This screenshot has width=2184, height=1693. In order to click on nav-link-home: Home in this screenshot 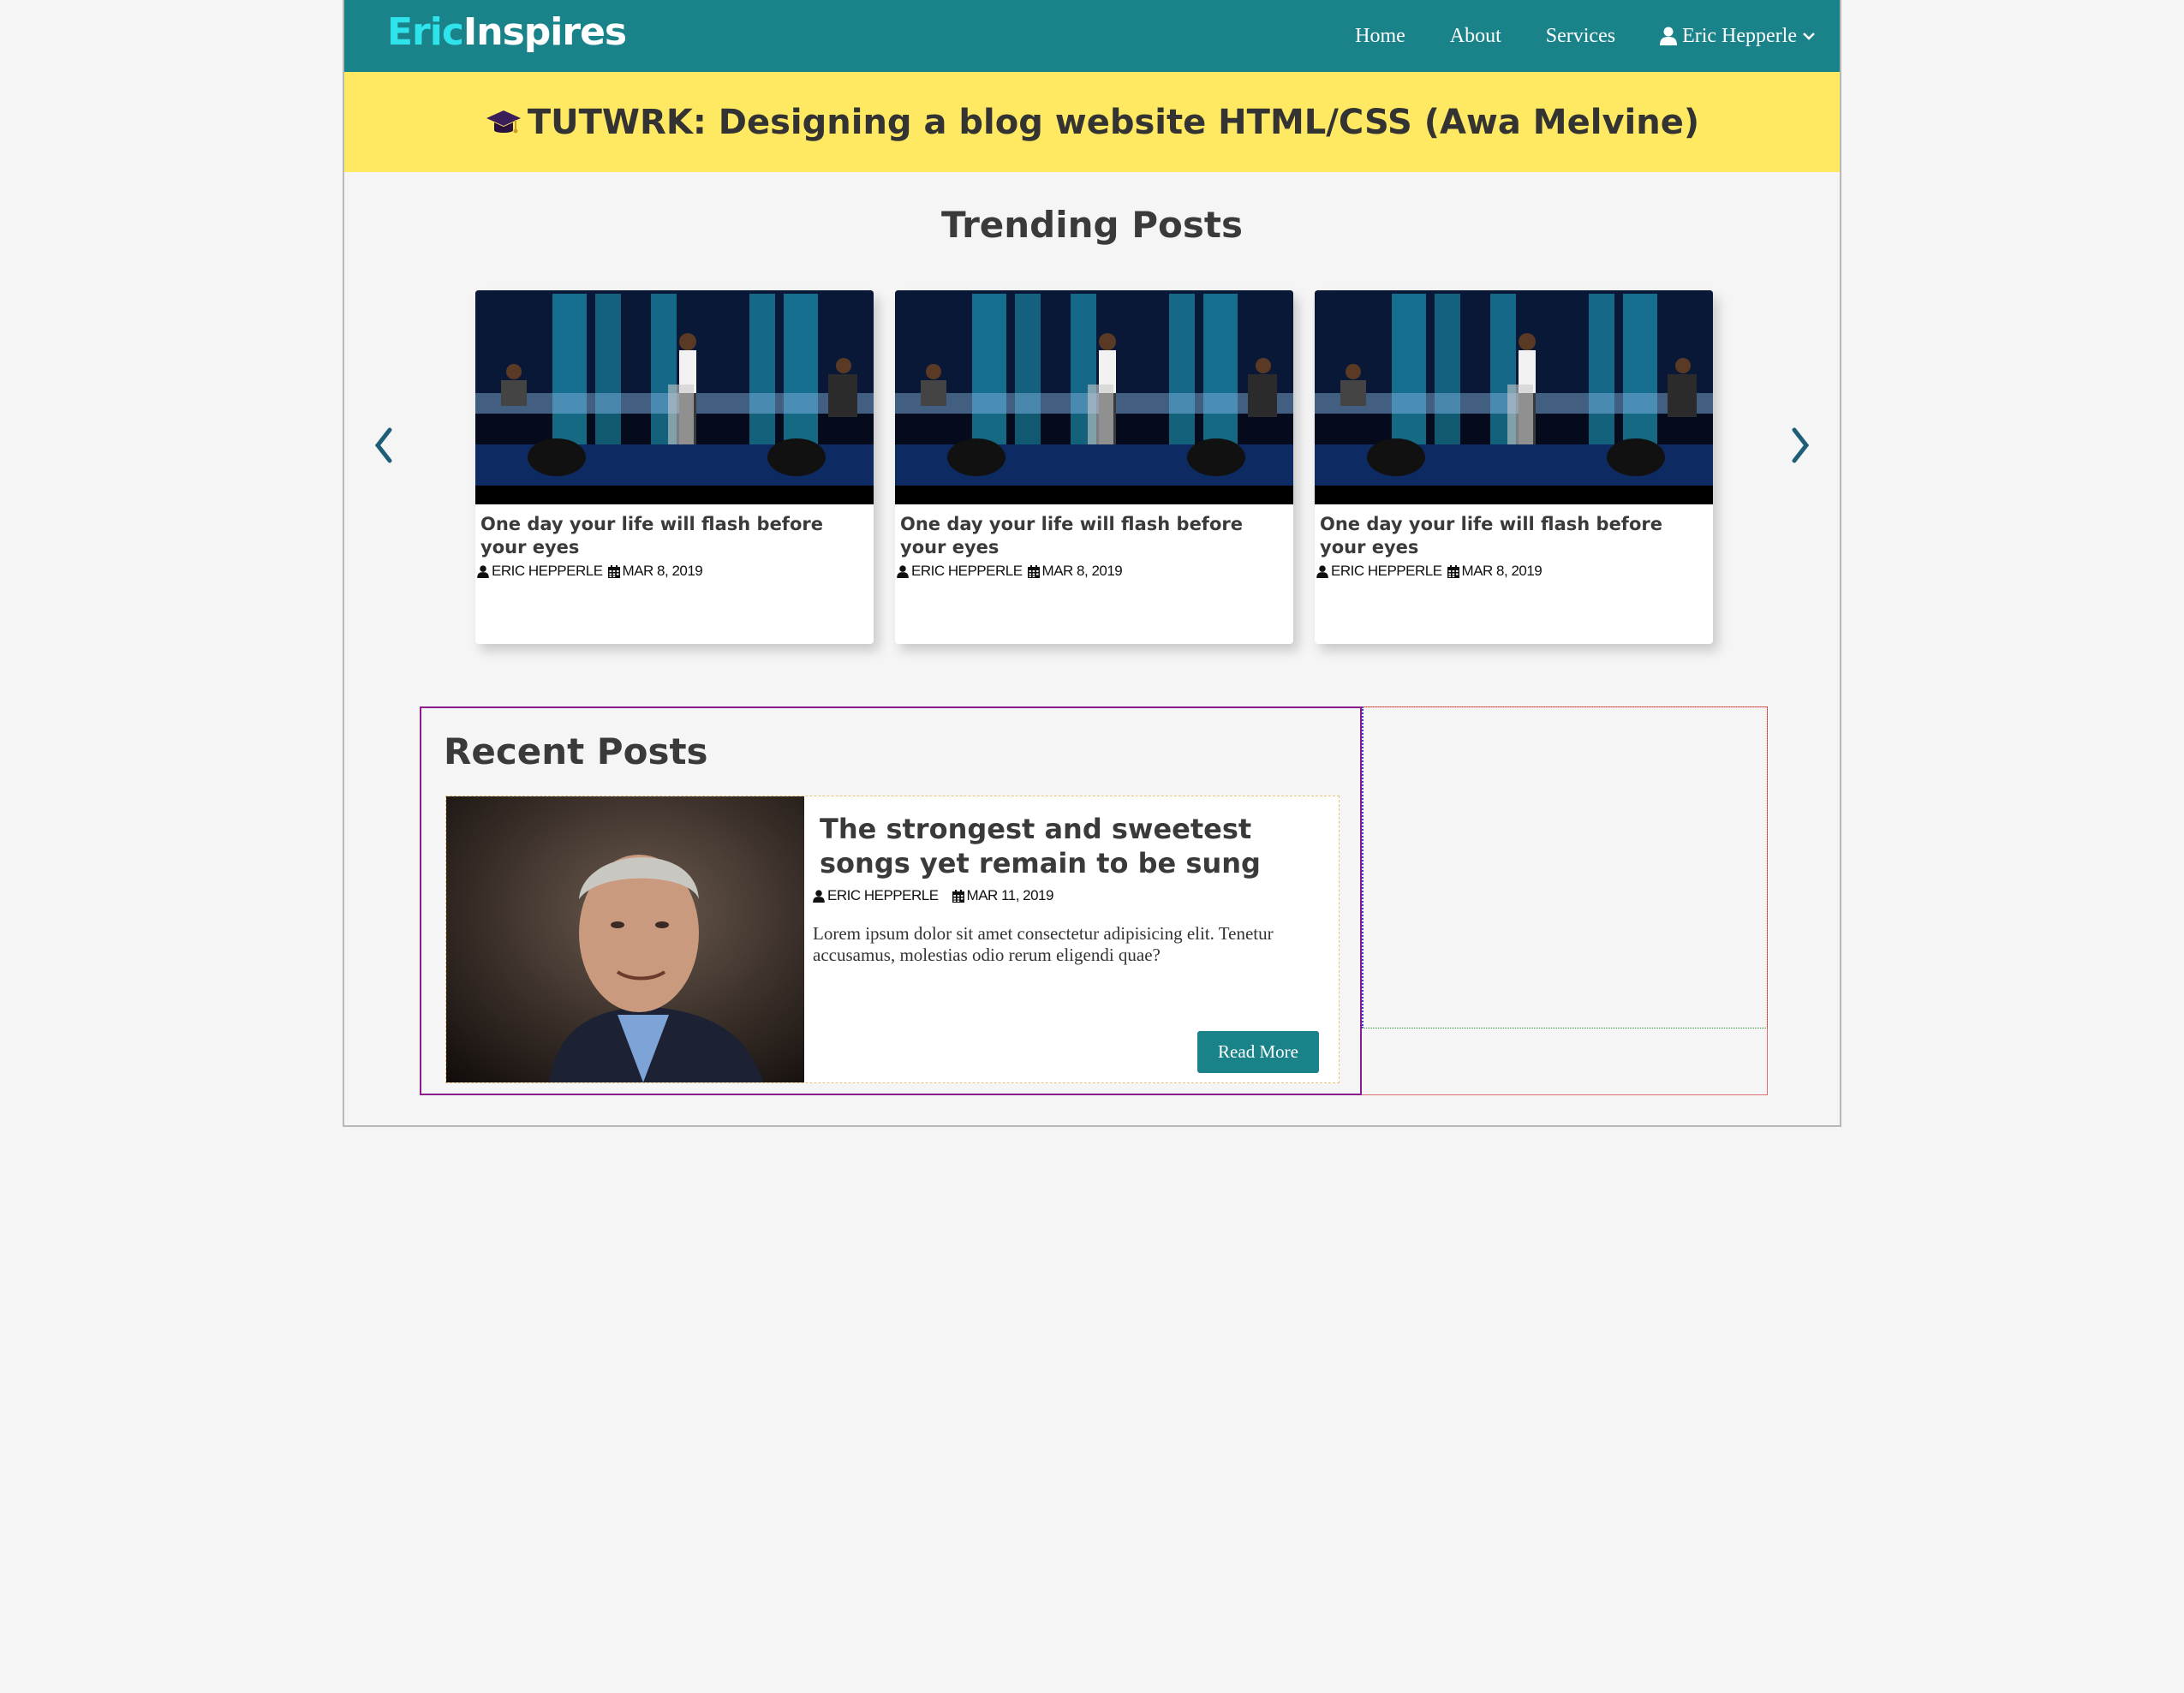, I will do `click(1380, 36)`.